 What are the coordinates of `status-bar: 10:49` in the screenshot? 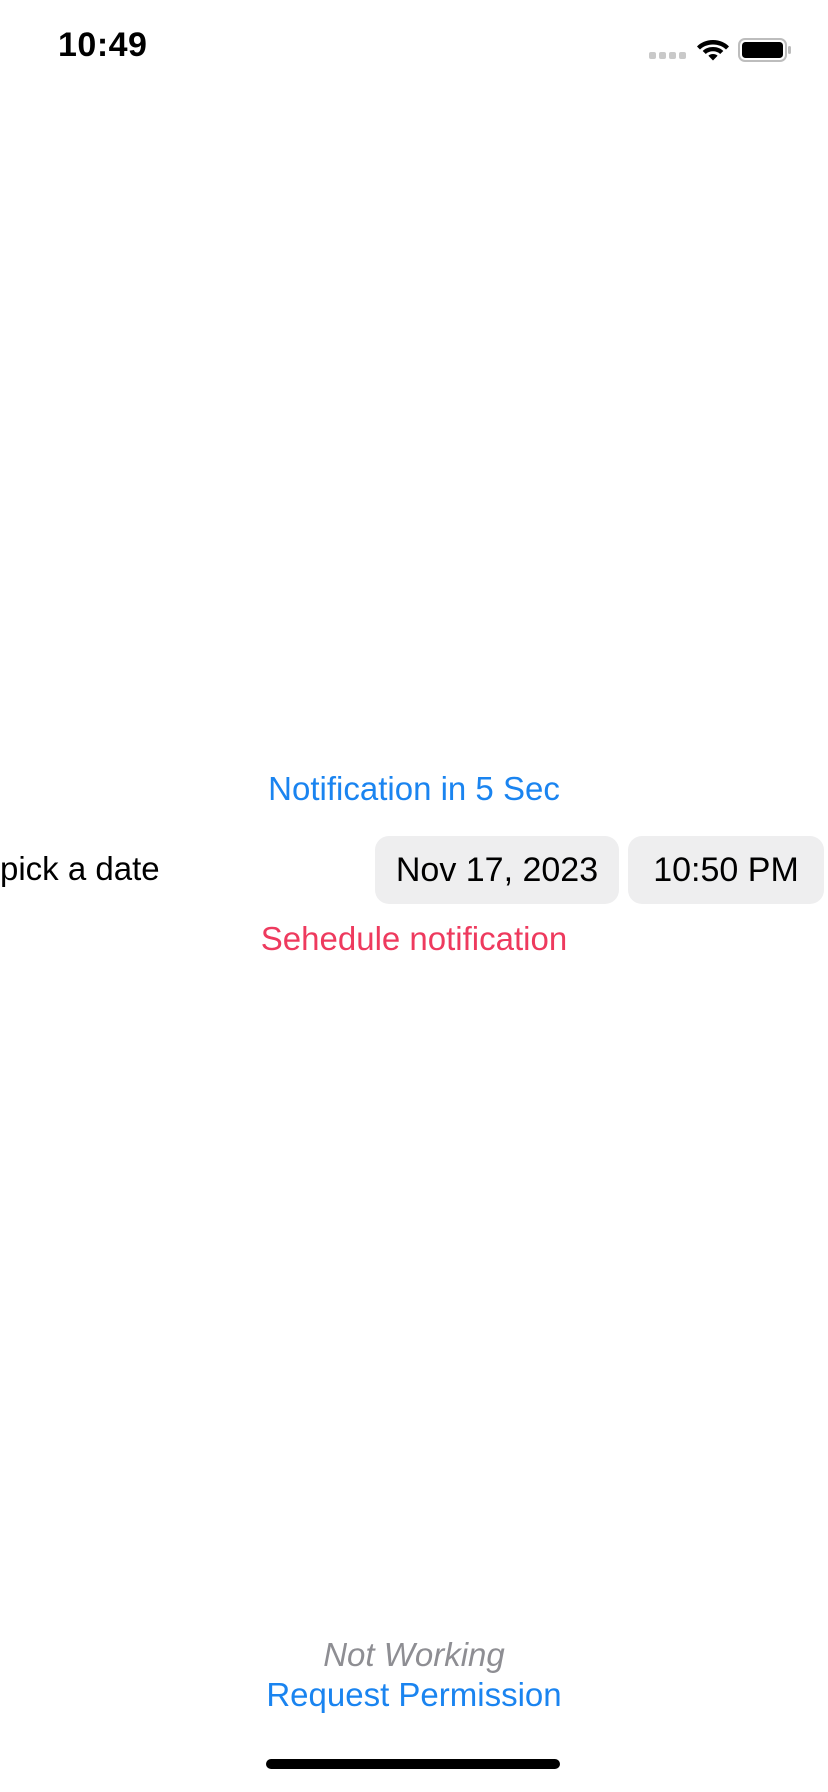 It's located at (414, 50).